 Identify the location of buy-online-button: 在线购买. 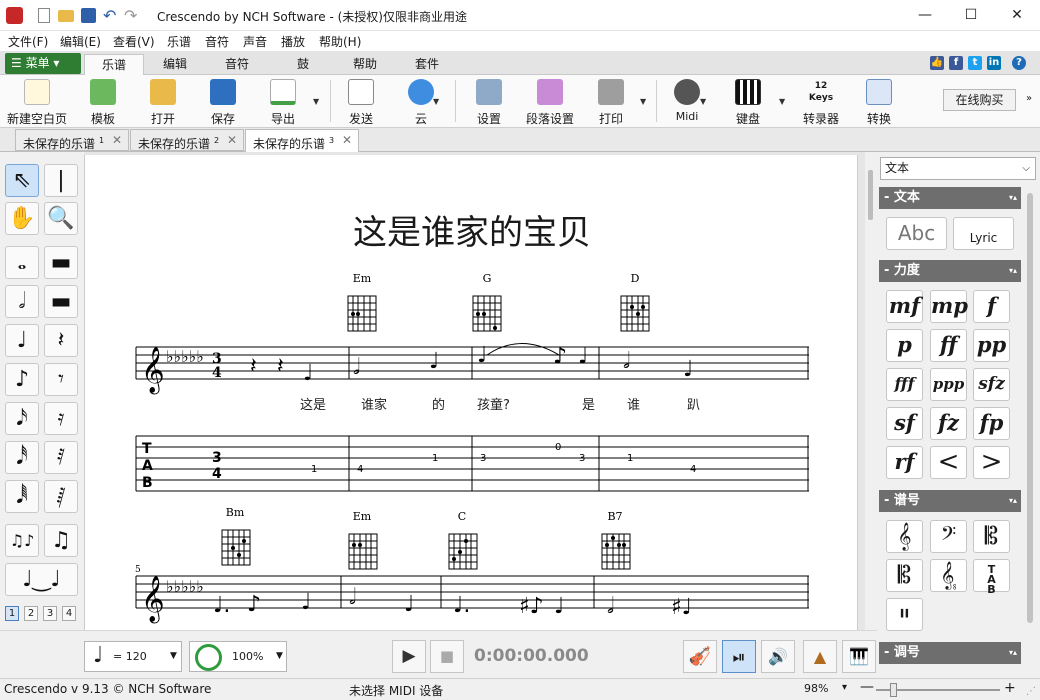
(979, 100).